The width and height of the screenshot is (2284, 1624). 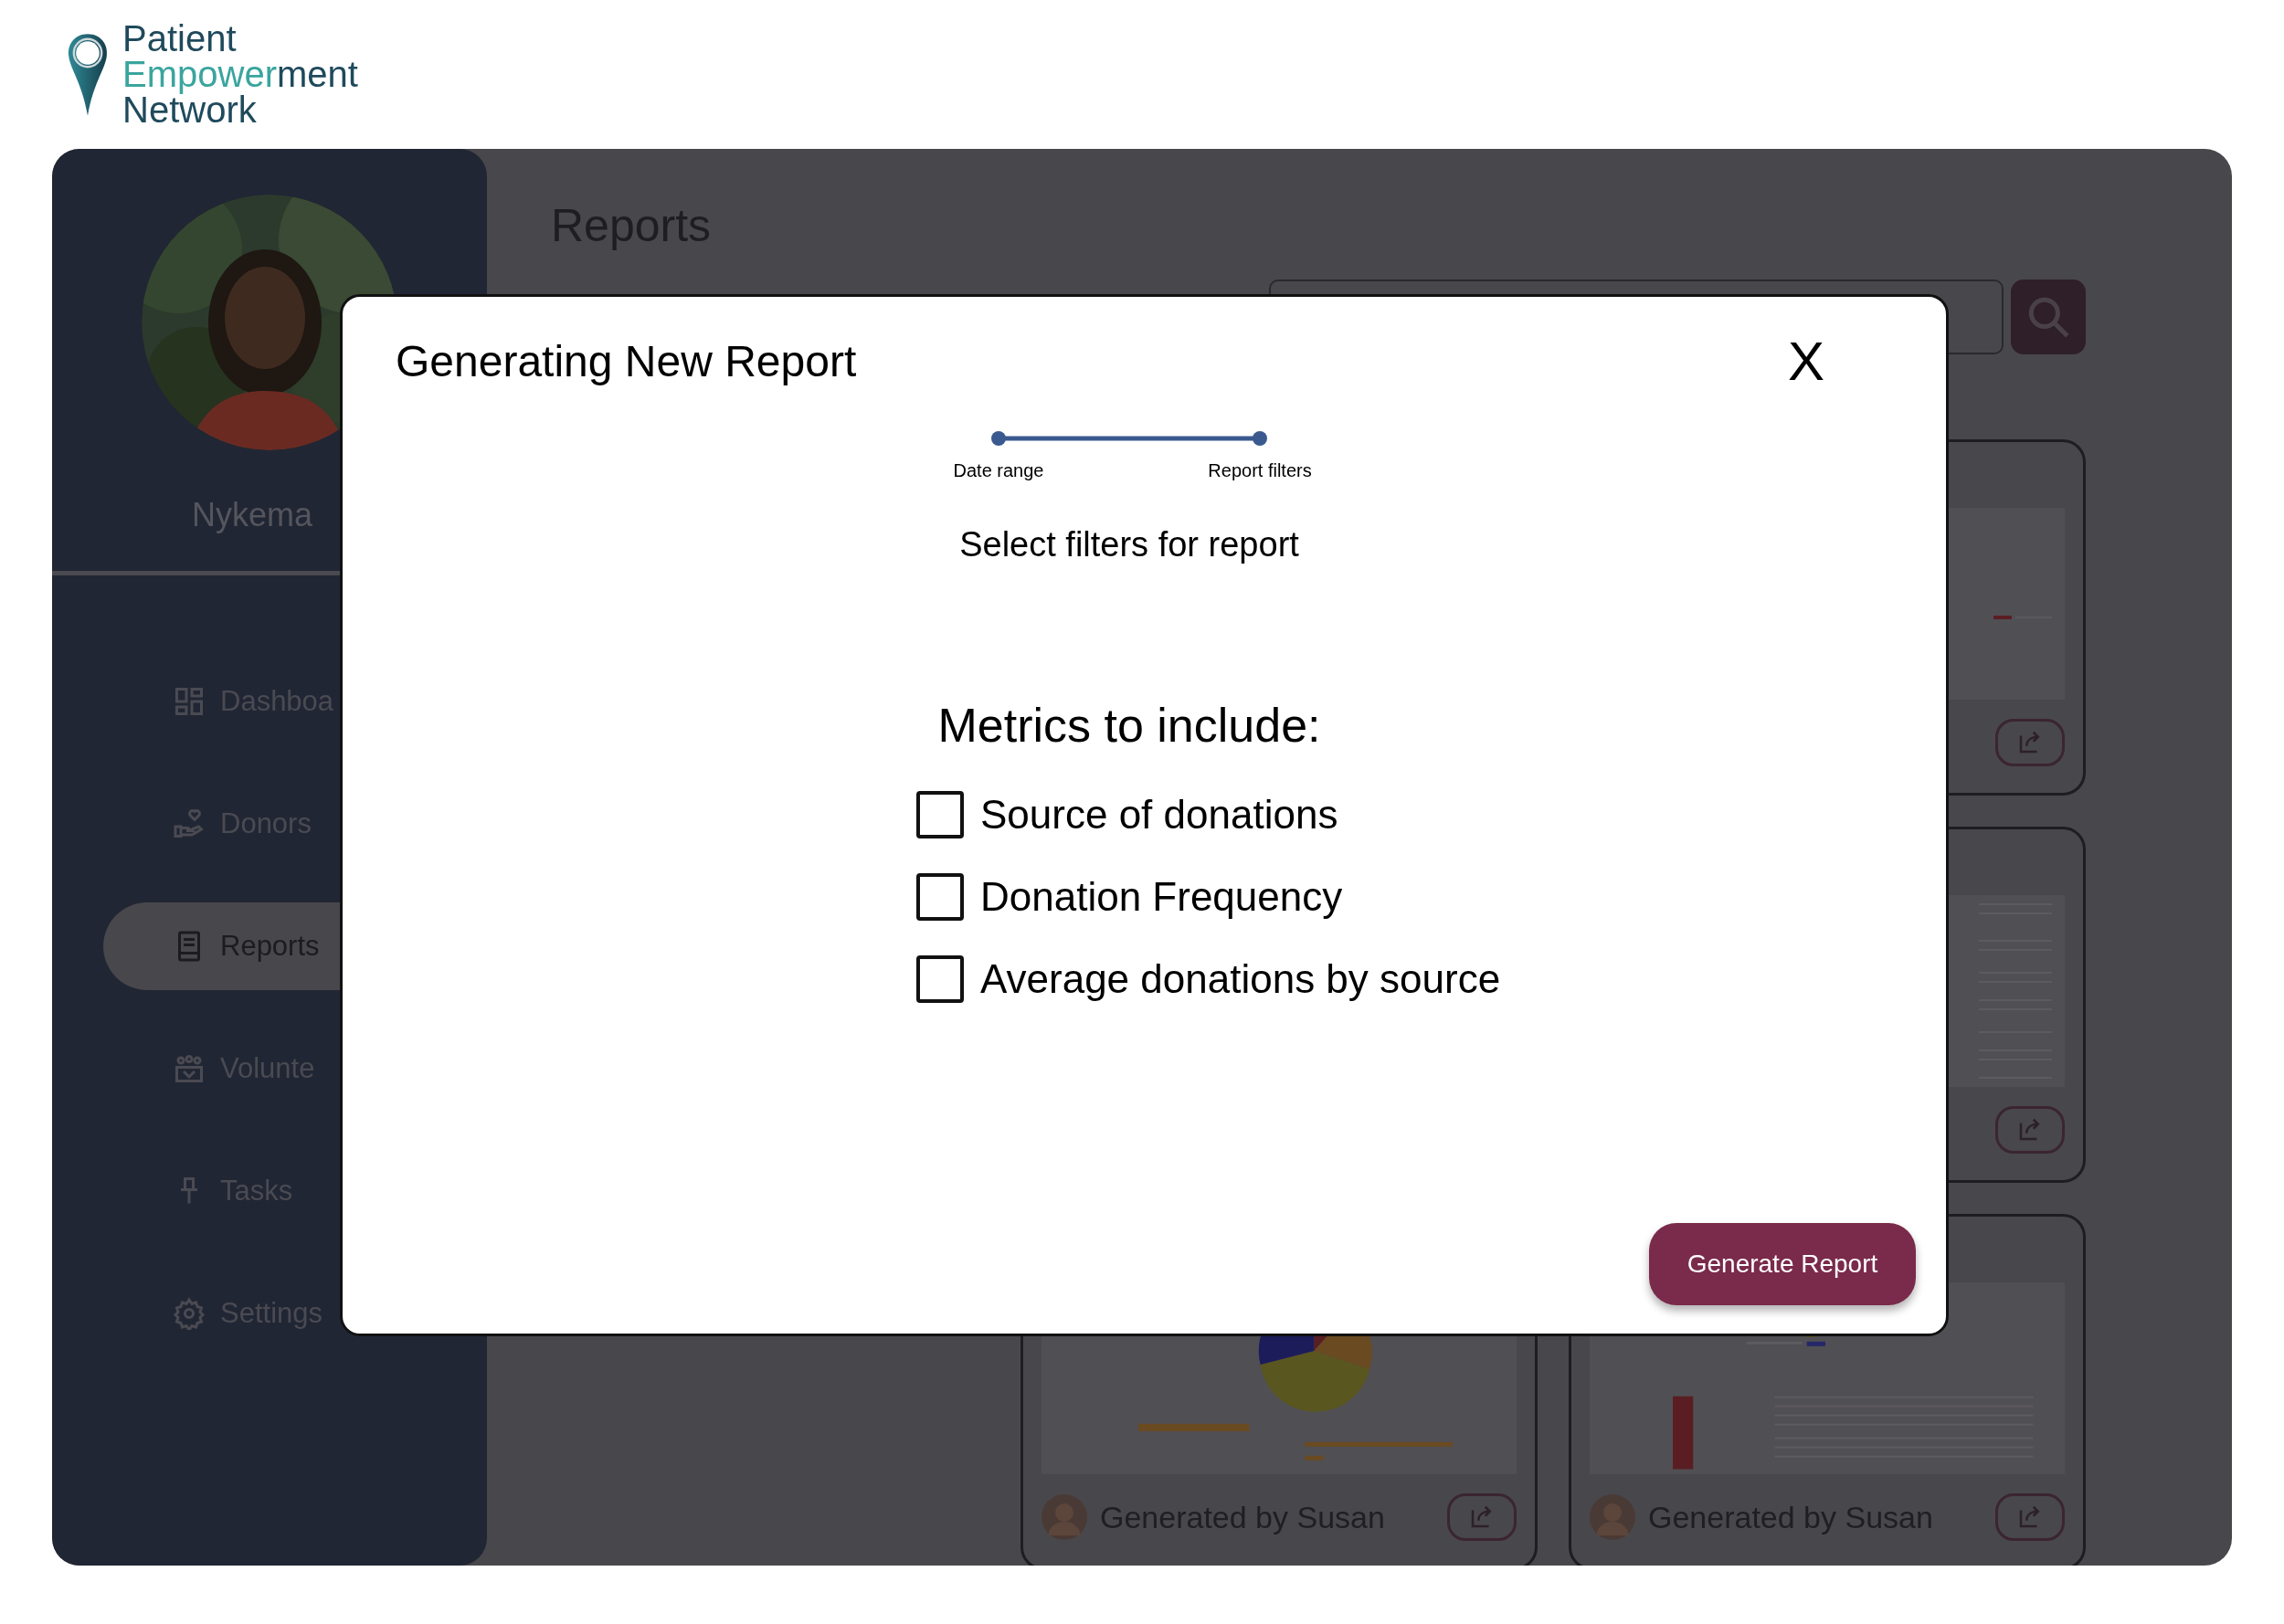 What do you see at coordinates (1260, 471) in the screenshot?
I see `step-label: Report filters` at bounding box center [1260, 471].